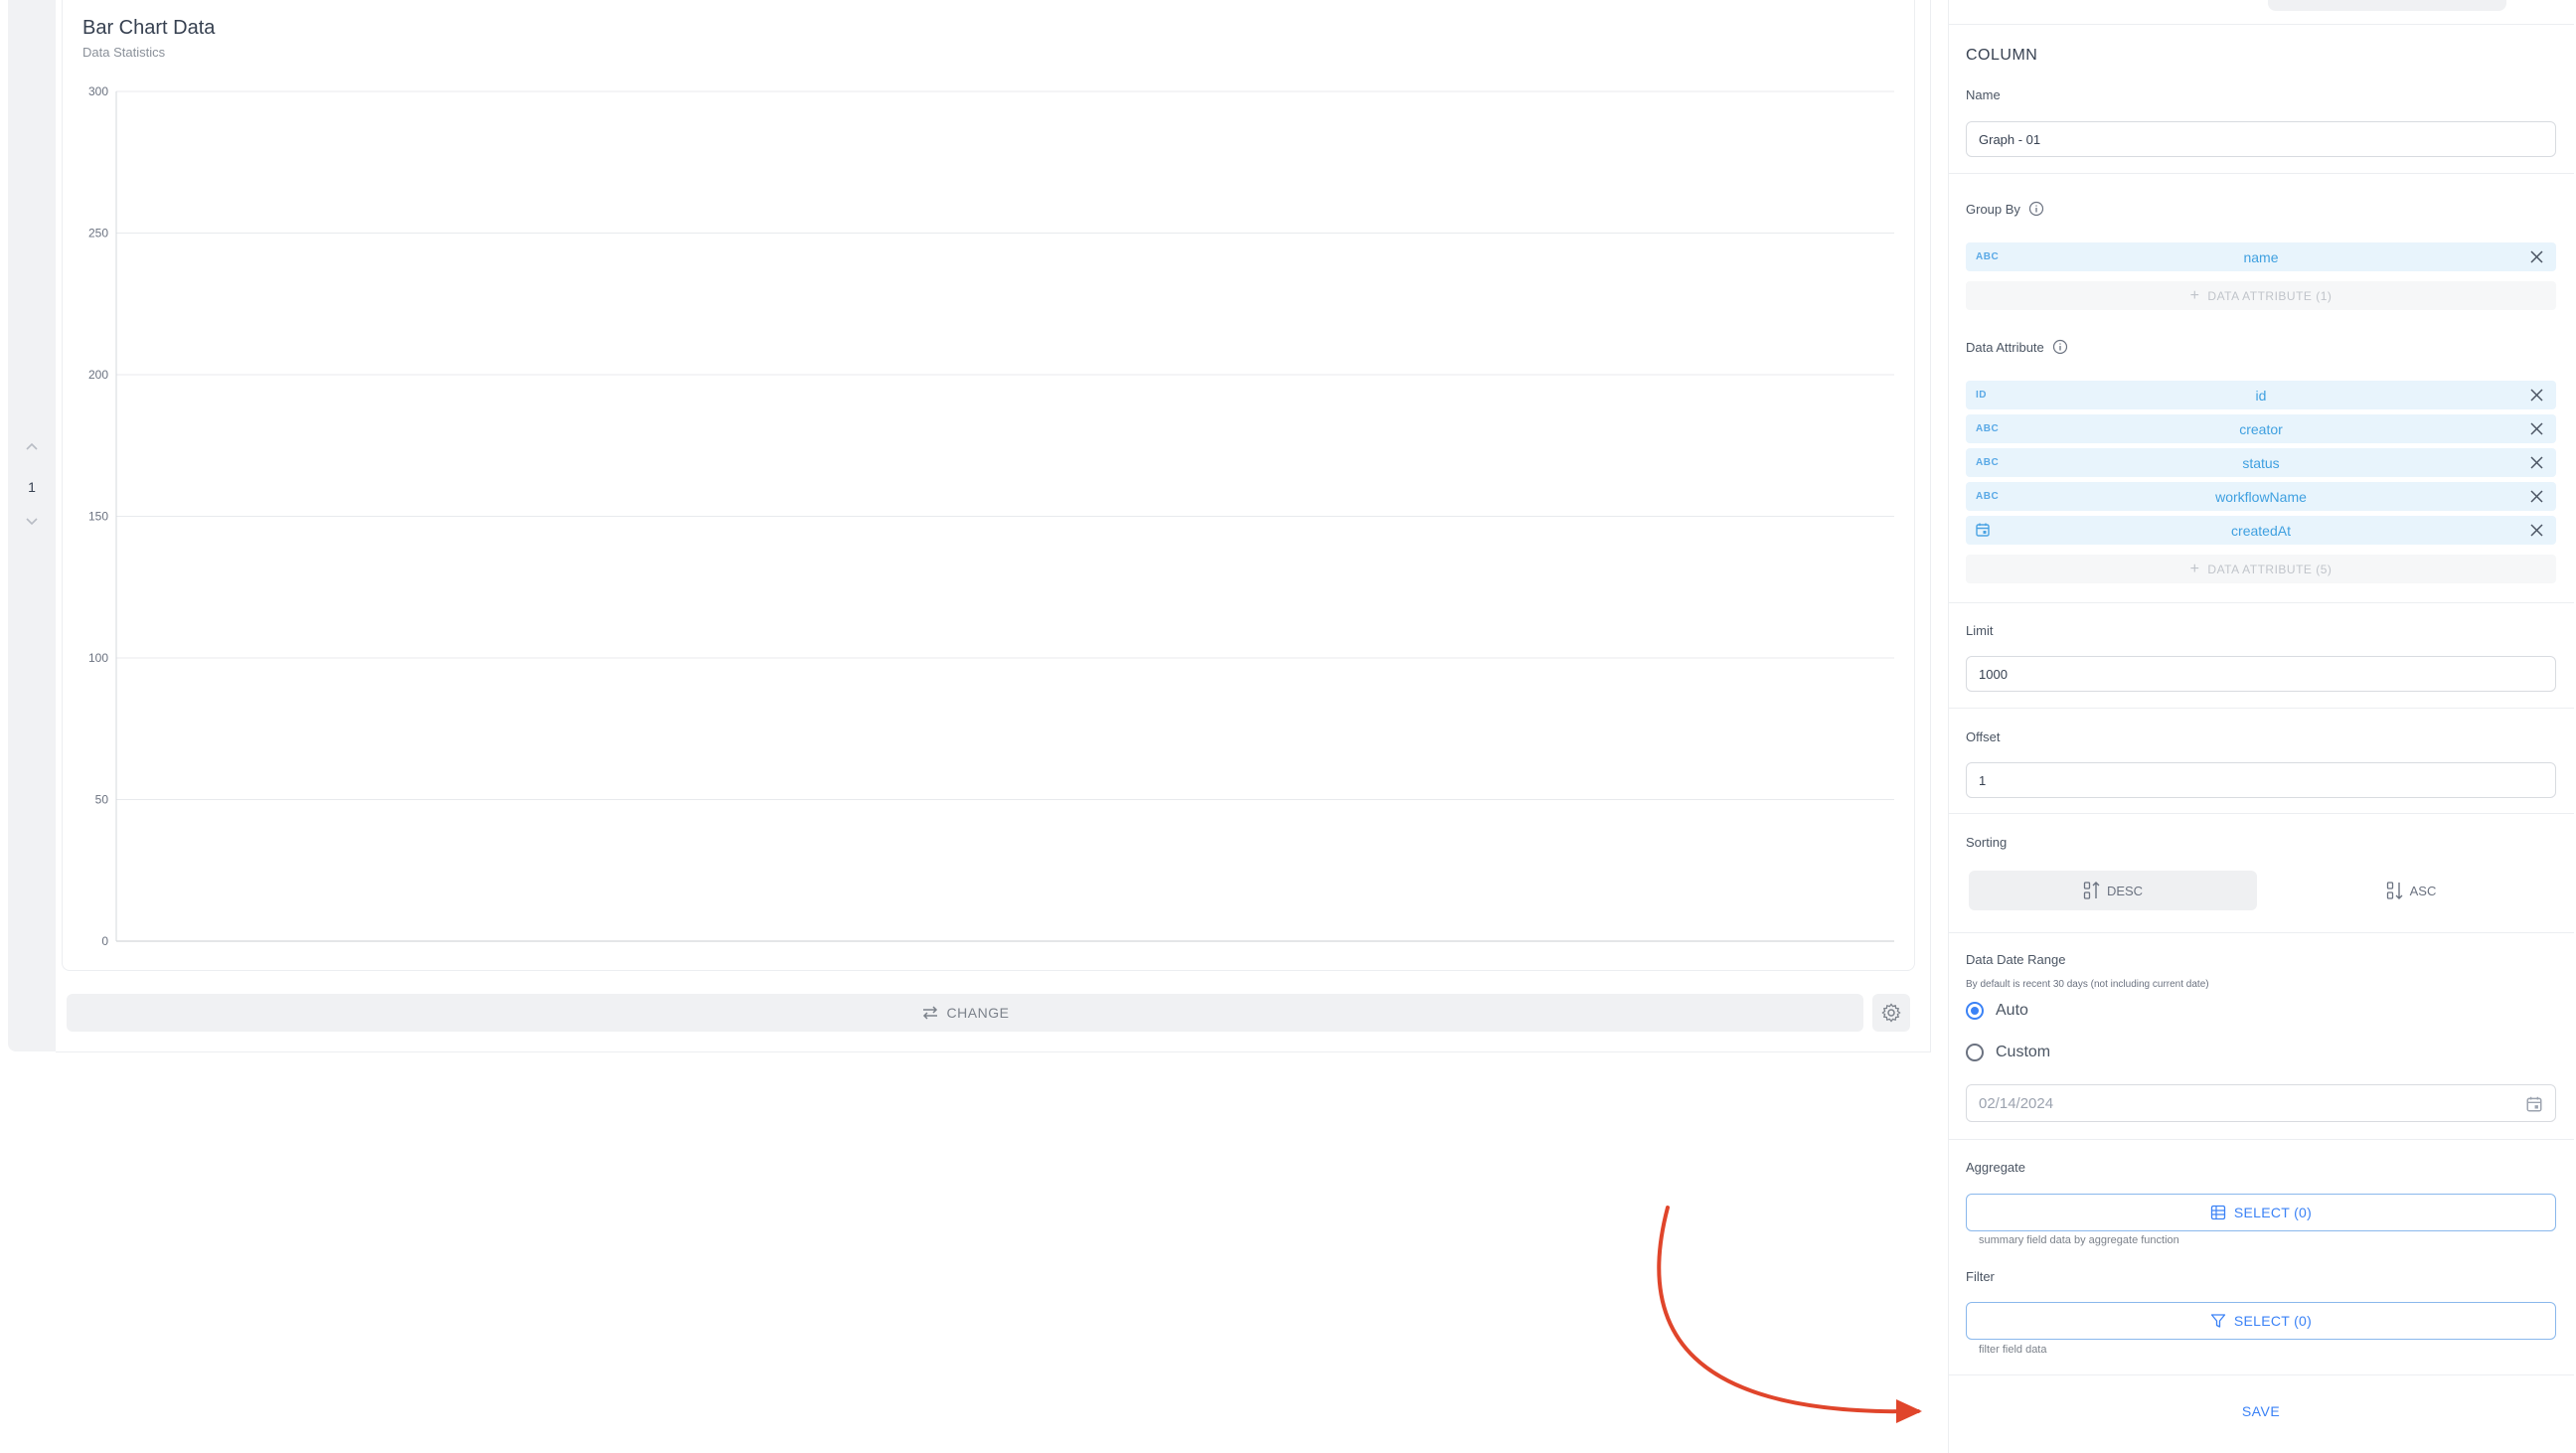 This screenshot has width=2576, height=1453. I want to click on radio-selected-icon, so click(1975, 1011).